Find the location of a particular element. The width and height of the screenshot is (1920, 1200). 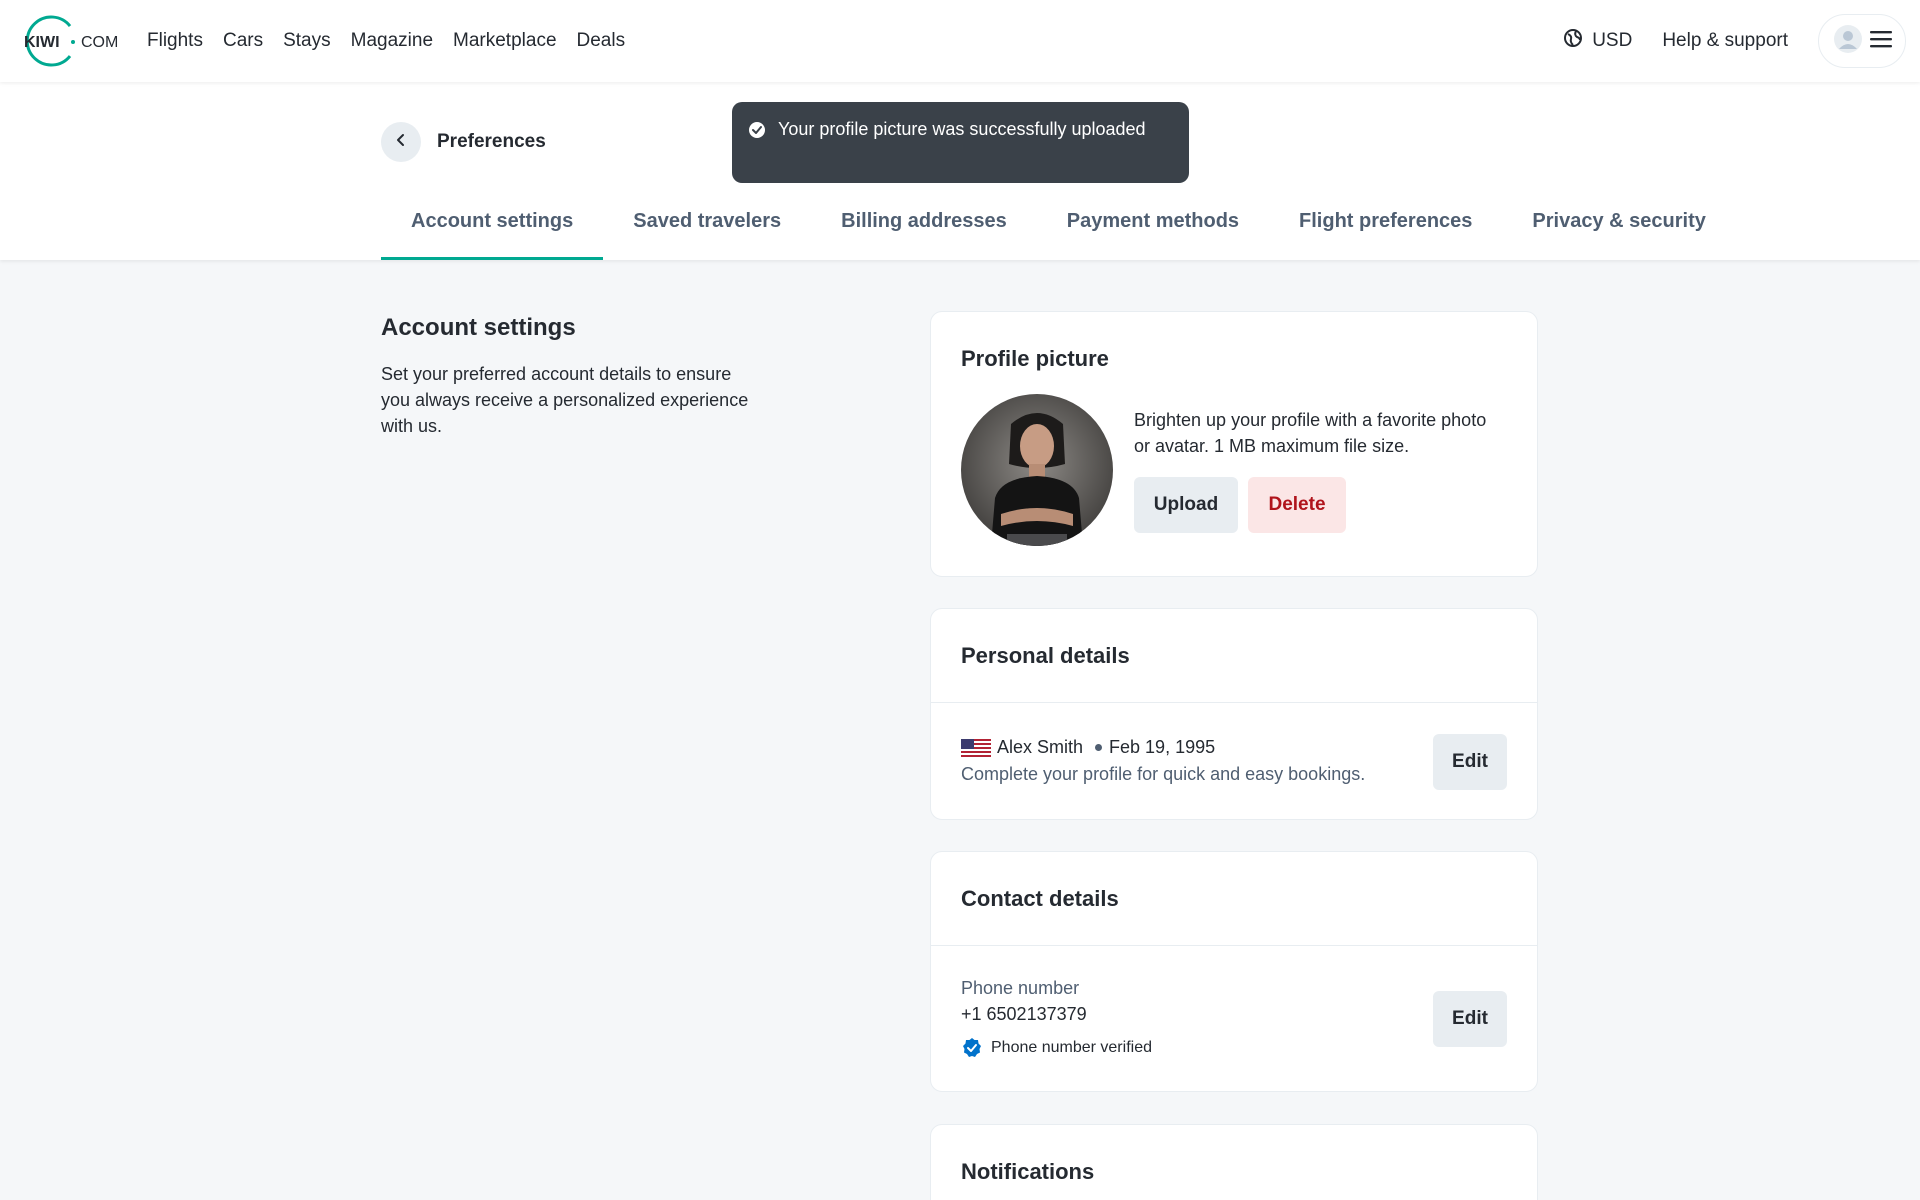

nav-stays: Stays is located at coordinates (307, 41).